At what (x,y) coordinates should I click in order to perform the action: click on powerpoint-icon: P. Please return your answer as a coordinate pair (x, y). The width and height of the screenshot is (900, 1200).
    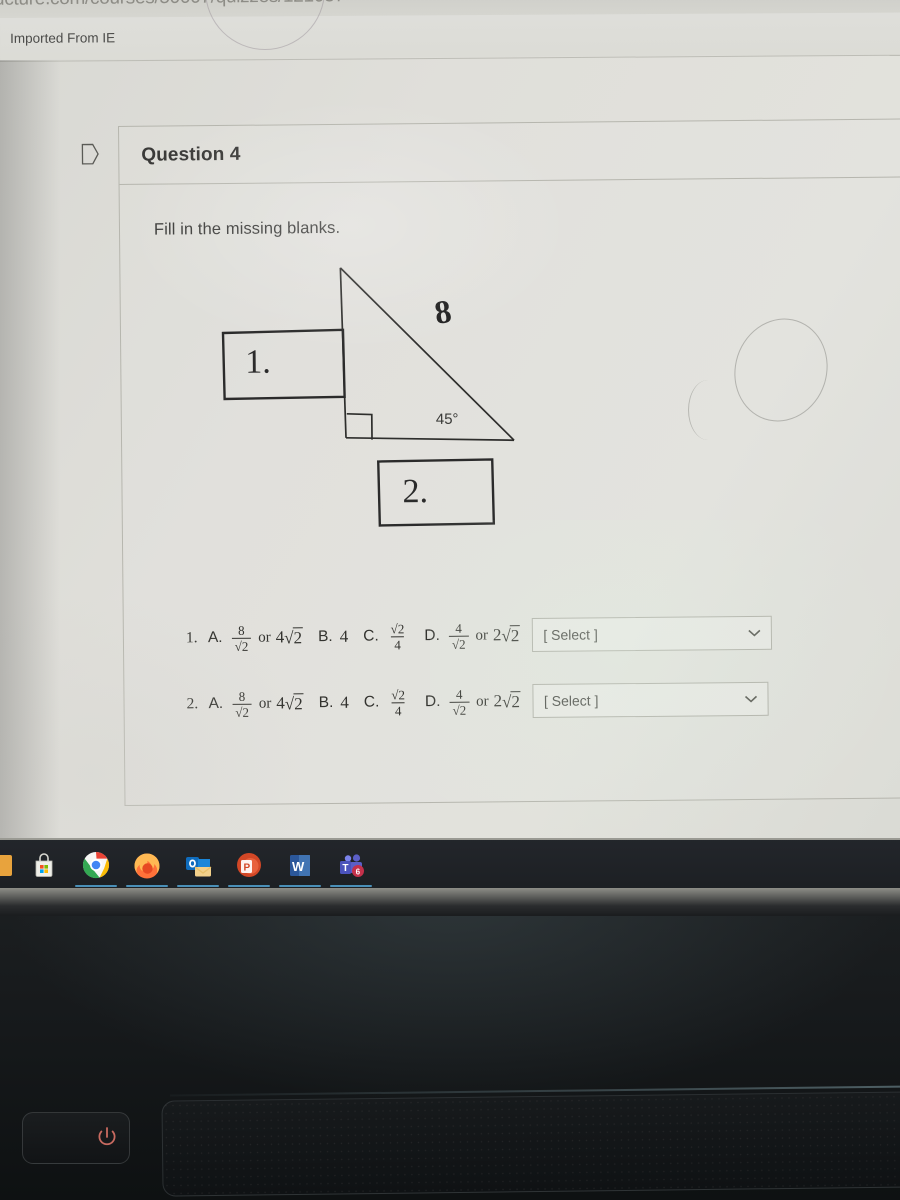
    Looking at the image, I should click on (249, 865).